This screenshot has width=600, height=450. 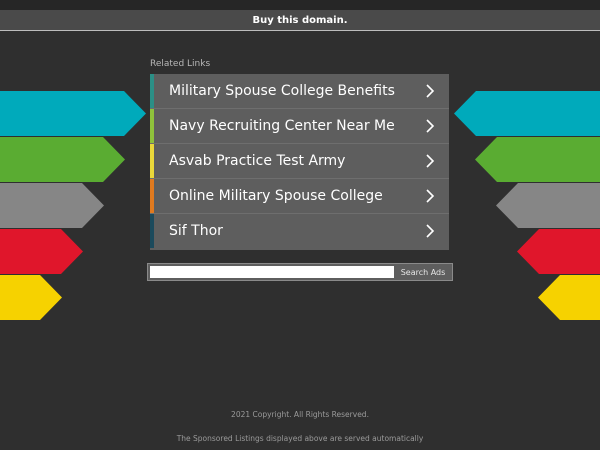 What do you see at coordinates (180, 64) in the screenshot?
I see `related-links-heading: Related Links` at bounding box center [180, 64].